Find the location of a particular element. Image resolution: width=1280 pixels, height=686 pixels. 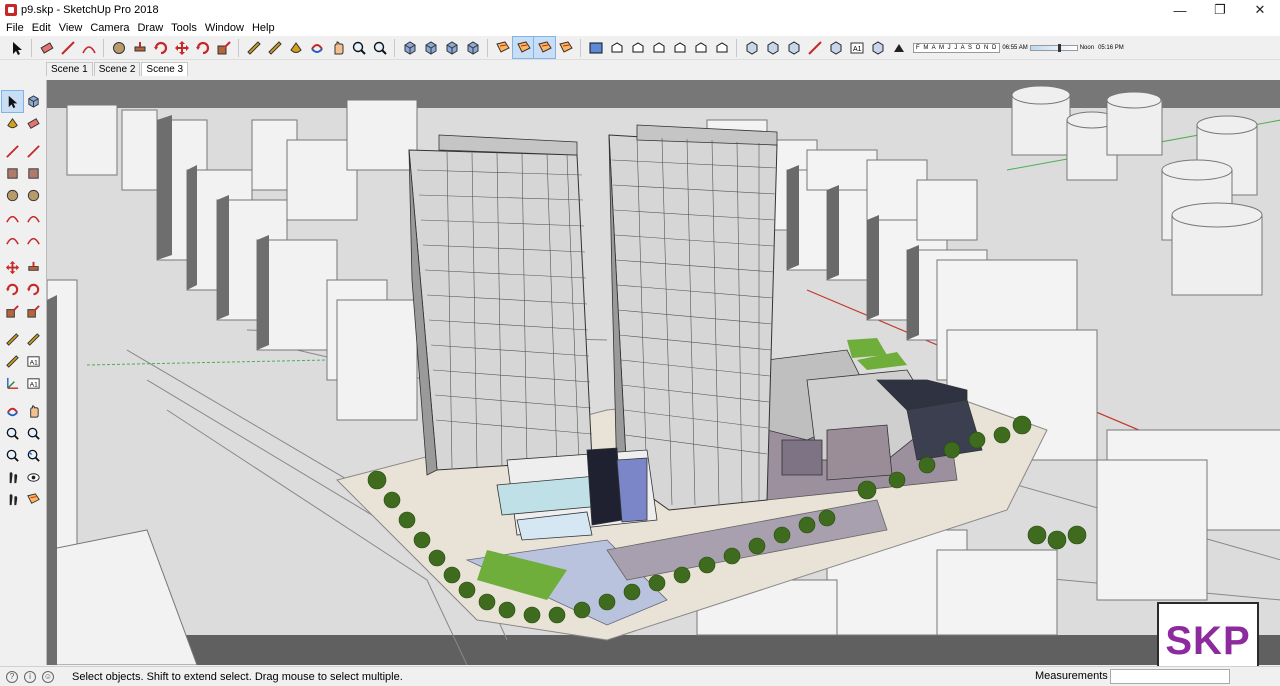

menu-window: Window is located at coordinates (224, 28).